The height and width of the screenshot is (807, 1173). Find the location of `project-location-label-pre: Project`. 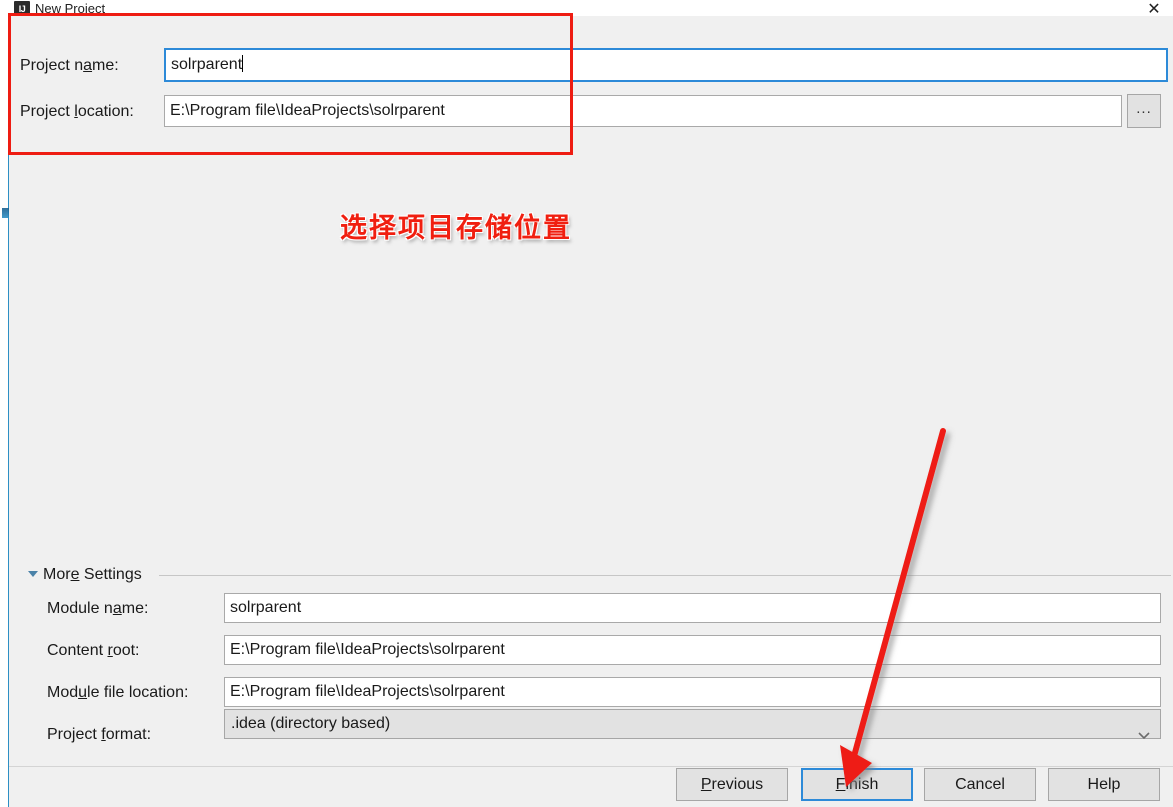

project-location-label-pre: Project is located at coordinates (47, 111).